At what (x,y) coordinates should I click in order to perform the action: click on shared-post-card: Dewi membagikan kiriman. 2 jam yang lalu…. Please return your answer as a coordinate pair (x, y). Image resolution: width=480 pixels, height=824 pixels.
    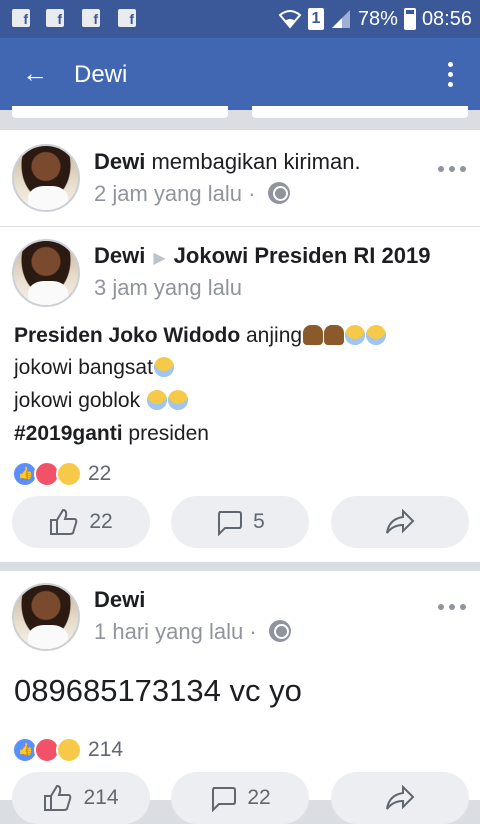
    Looking at the image, I should click on (240, 178).